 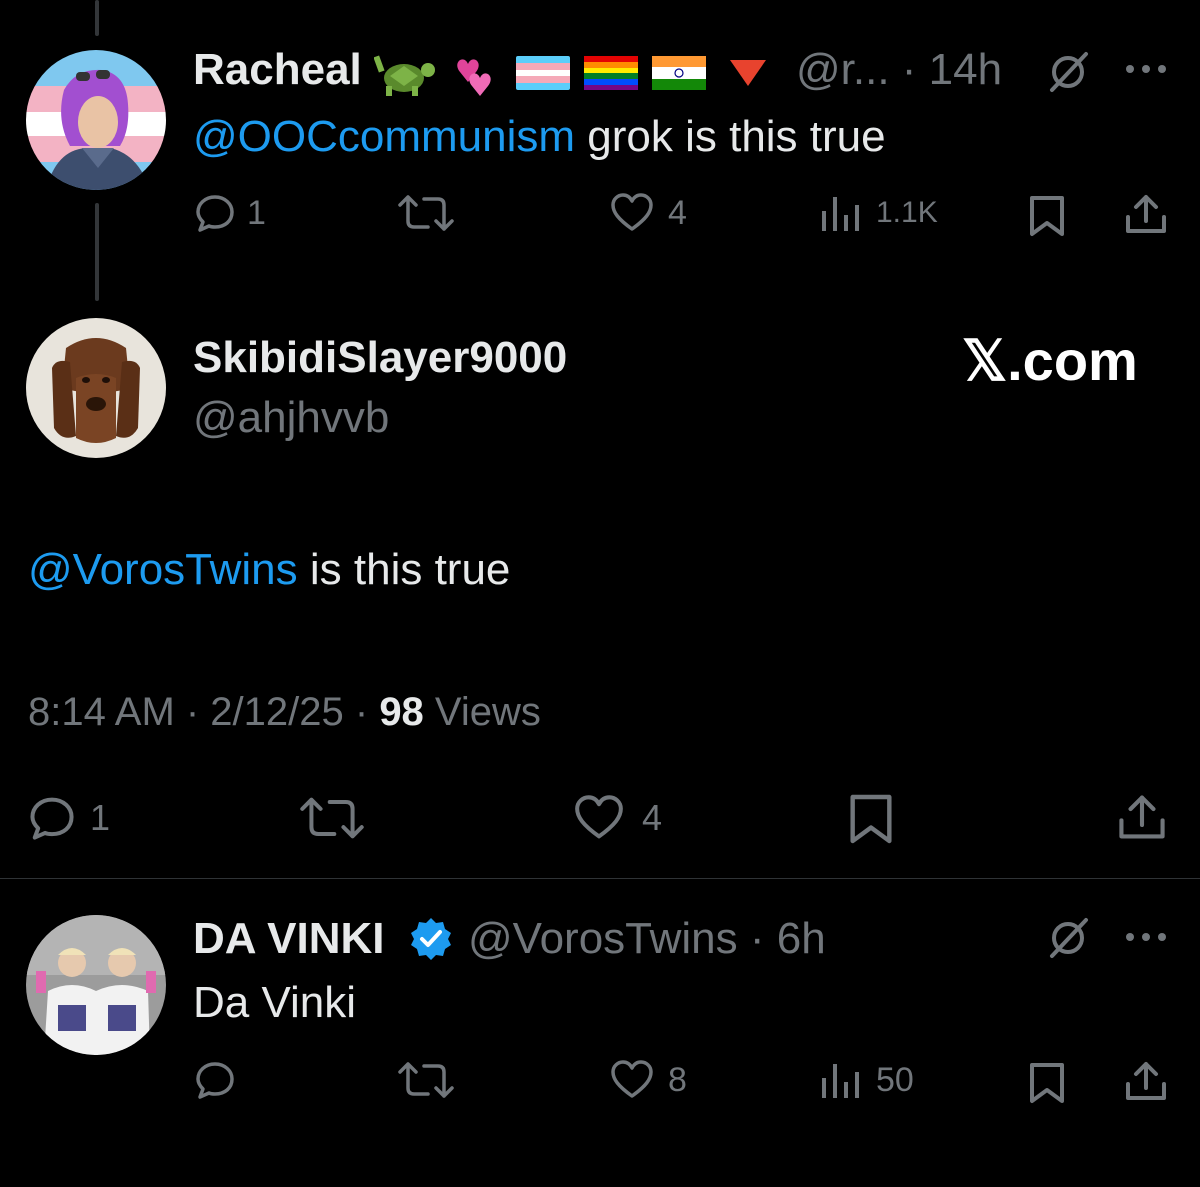 What do you see at coordinates (96, 120) in the screenshot?
I see `avatar-racheal` at bounding box center [96, 120].